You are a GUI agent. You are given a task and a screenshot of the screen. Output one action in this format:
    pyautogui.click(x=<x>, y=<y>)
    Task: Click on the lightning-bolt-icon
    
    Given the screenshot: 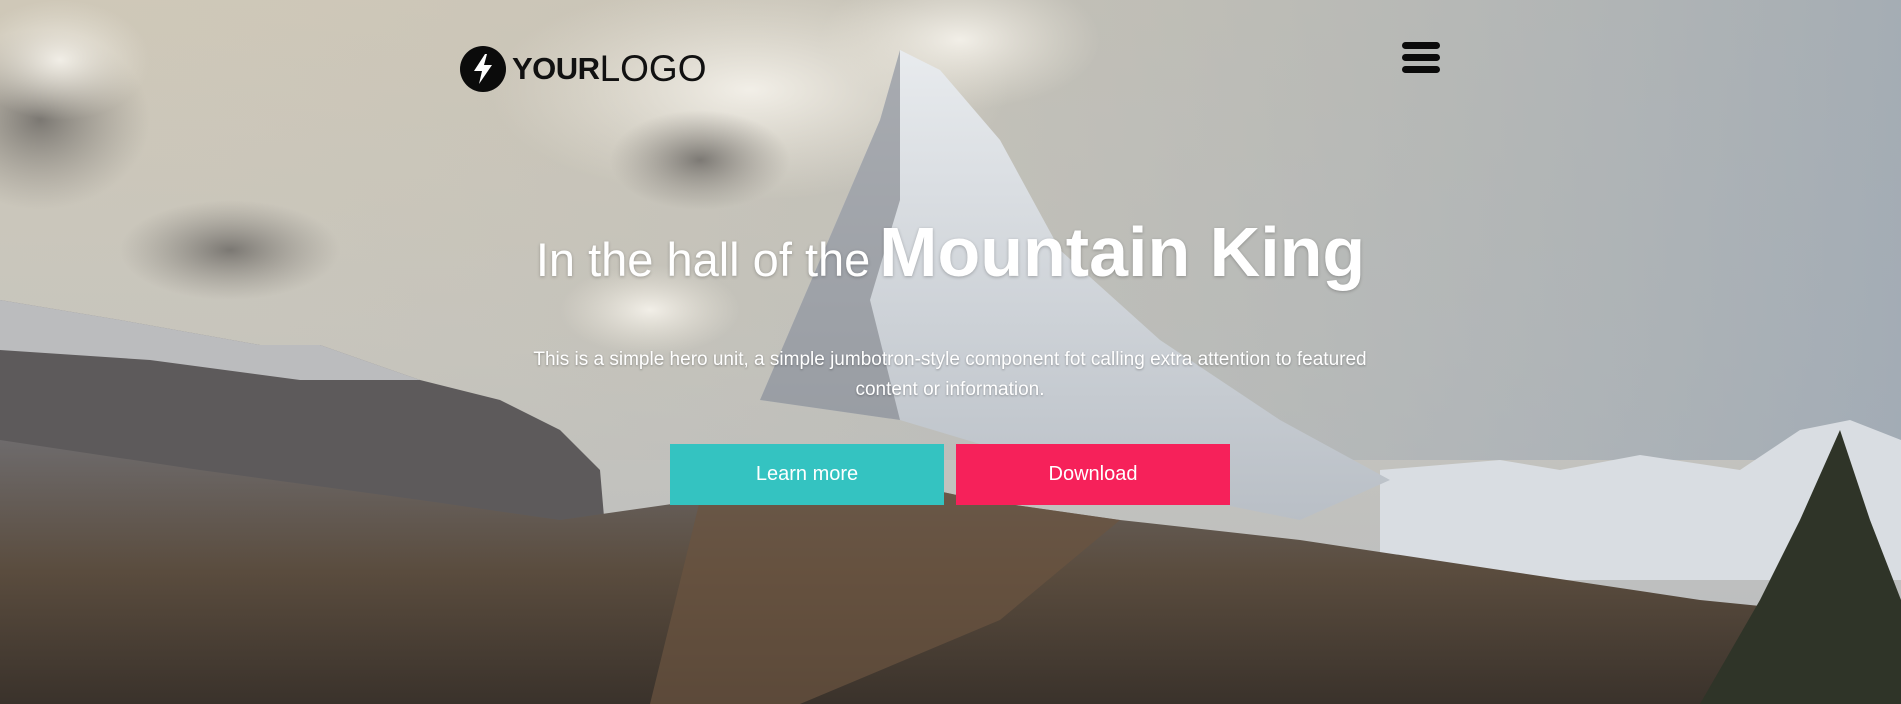 What is the action you would take?
    pyautogui.click(x=483, y=69)
    